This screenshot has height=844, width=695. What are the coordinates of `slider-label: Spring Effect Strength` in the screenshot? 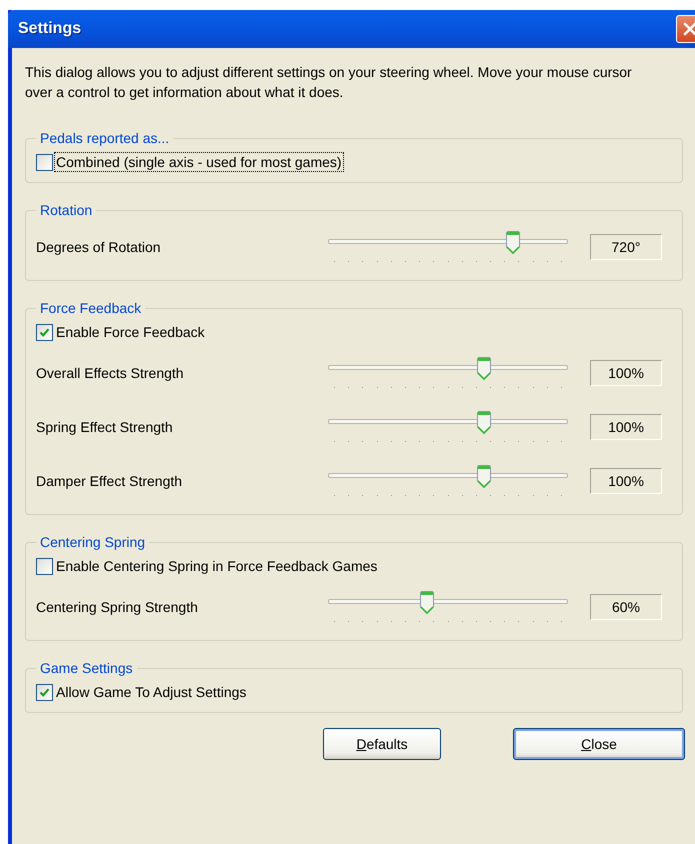 It's located at (105, 427).